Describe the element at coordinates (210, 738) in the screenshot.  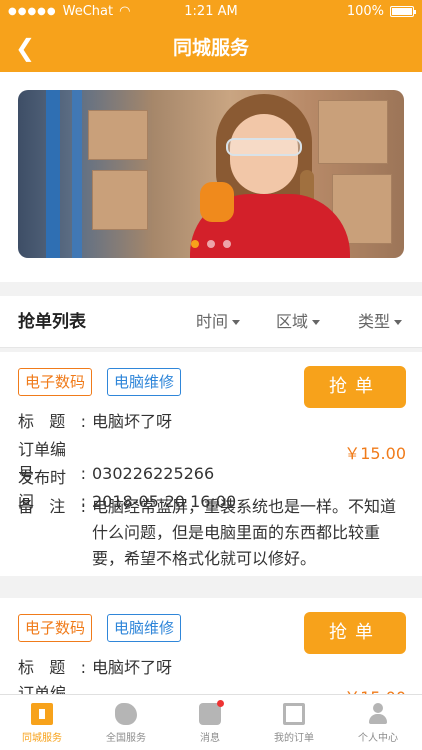
I see `tab-label: 消息` at that location.